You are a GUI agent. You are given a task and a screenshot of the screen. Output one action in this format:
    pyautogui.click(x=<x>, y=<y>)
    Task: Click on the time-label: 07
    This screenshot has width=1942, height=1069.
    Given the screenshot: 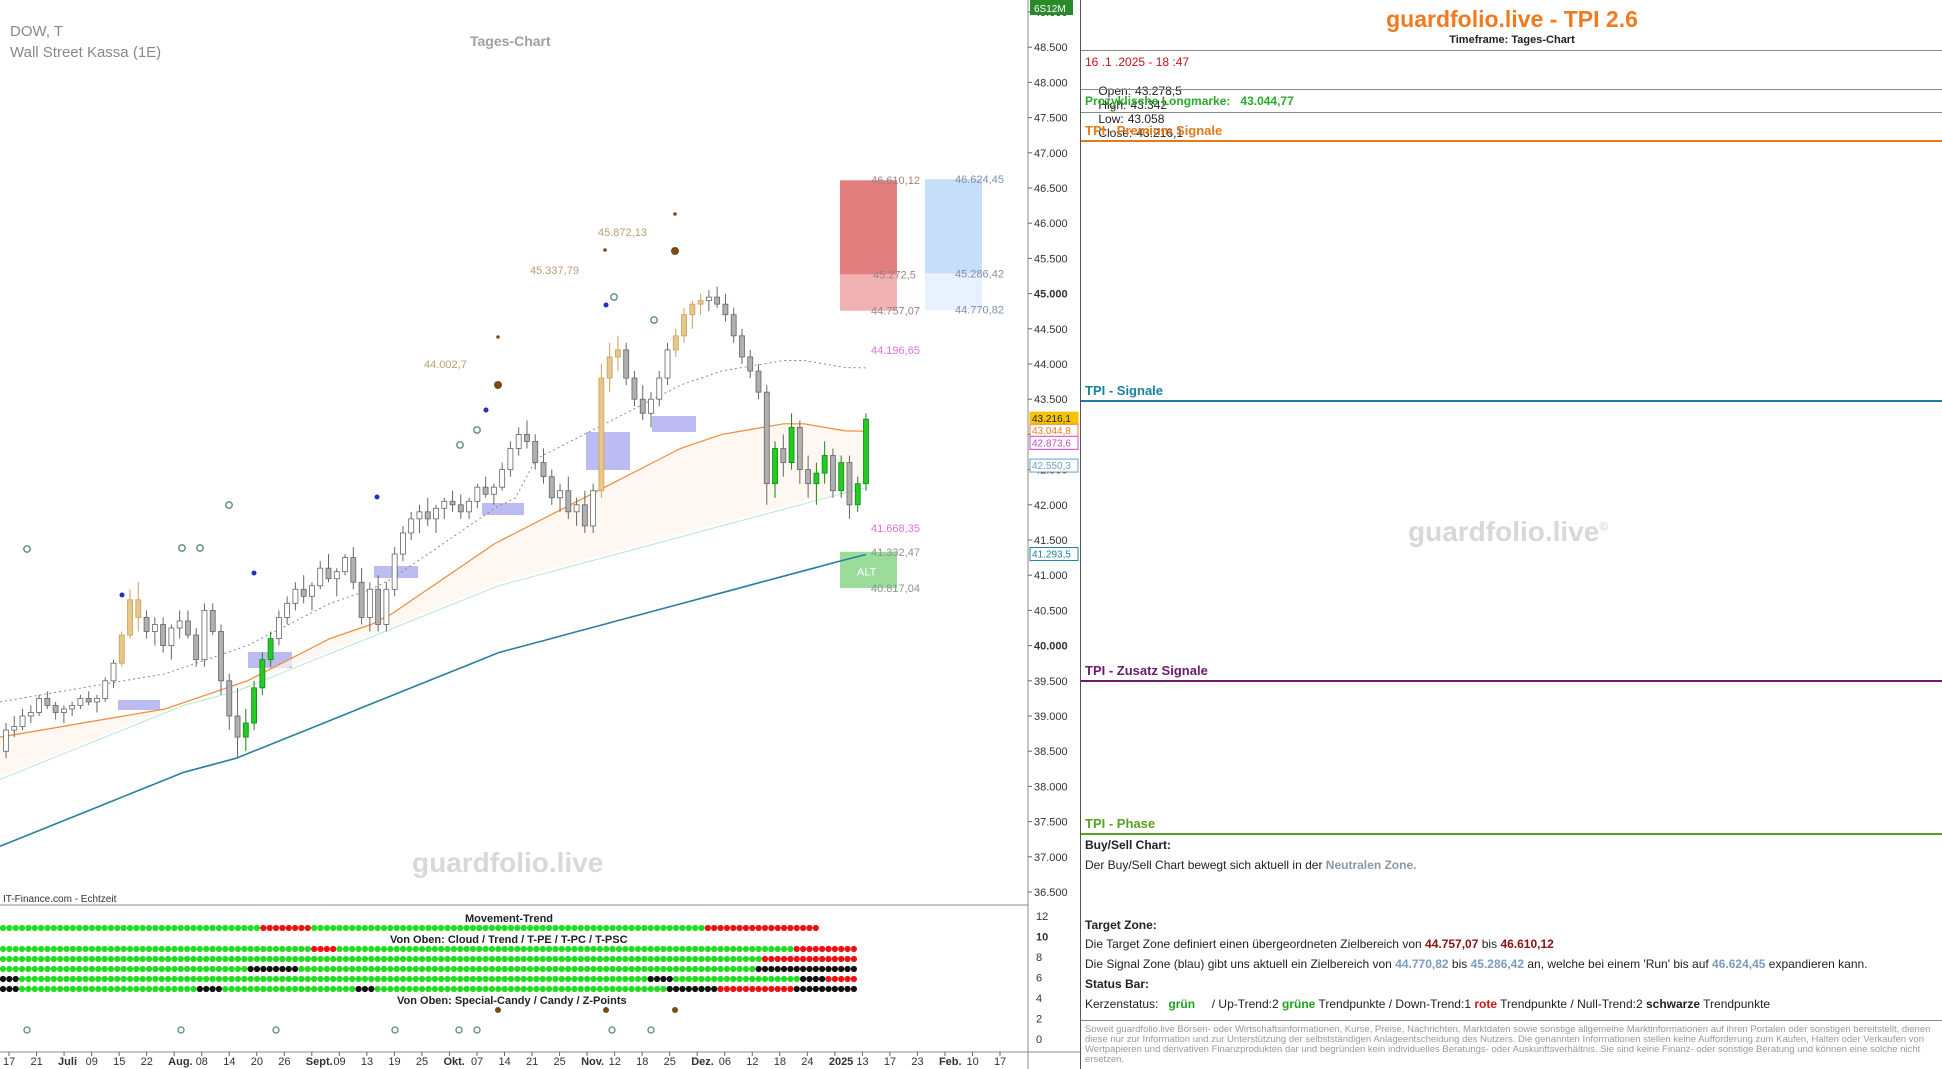 What is the action you would take?
    pyautogui.click(x=477, y=1062)
    